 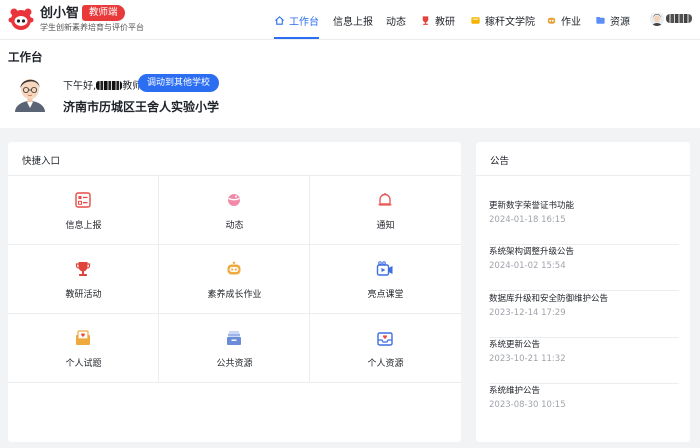 What do you see at coordinates (583, 175) in the screenshot?
I see `divider` at bounding box center [583, 175].